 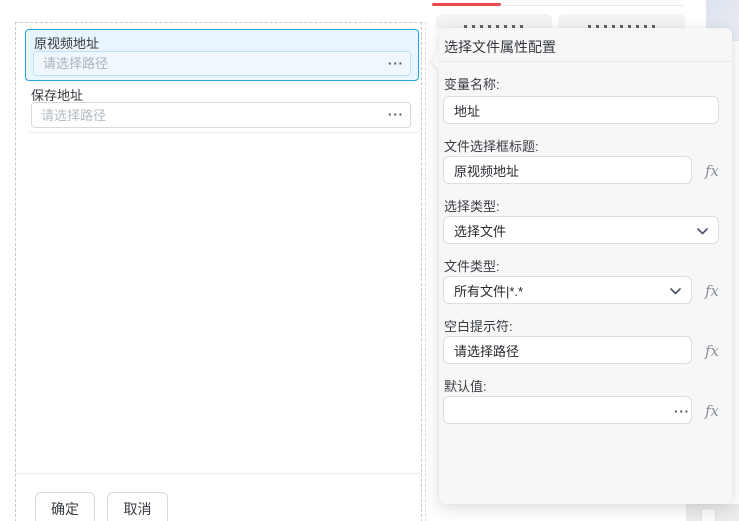 What do you see at coordinates (585, 61) in the screenshot?
I see `panel-title-divider` at bounding box center [585, 61].